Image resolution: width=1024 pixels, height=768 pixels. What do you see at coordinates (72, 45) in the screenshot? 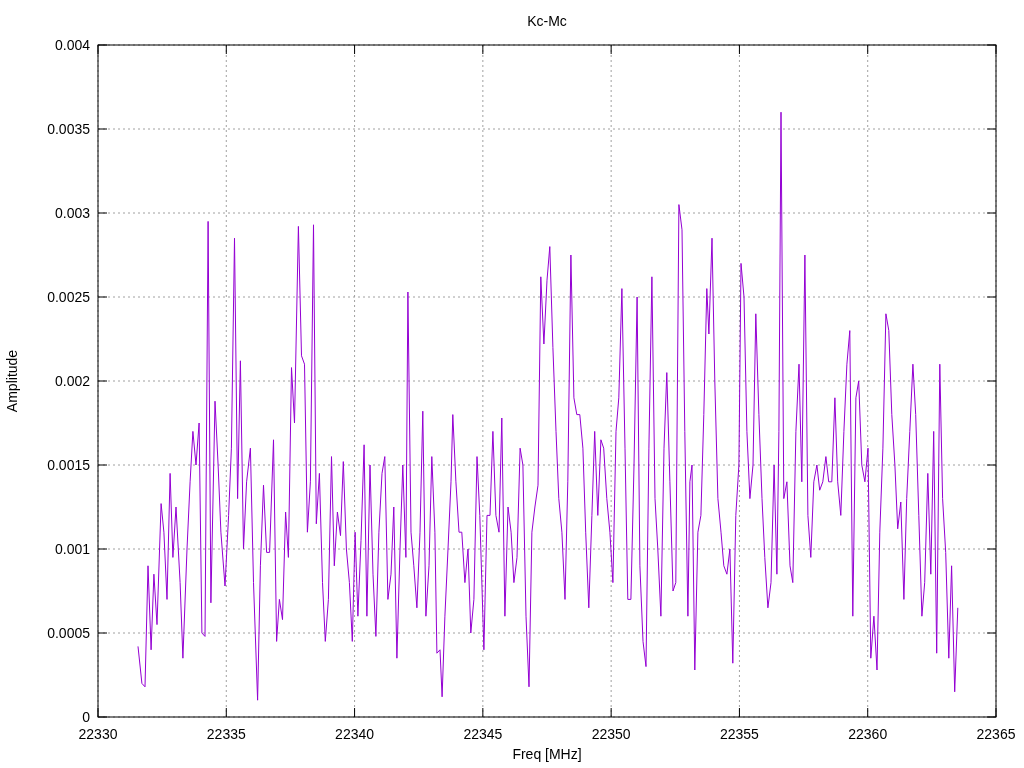
I see `tick-label: 0.004` at bounding box center [72, 45].